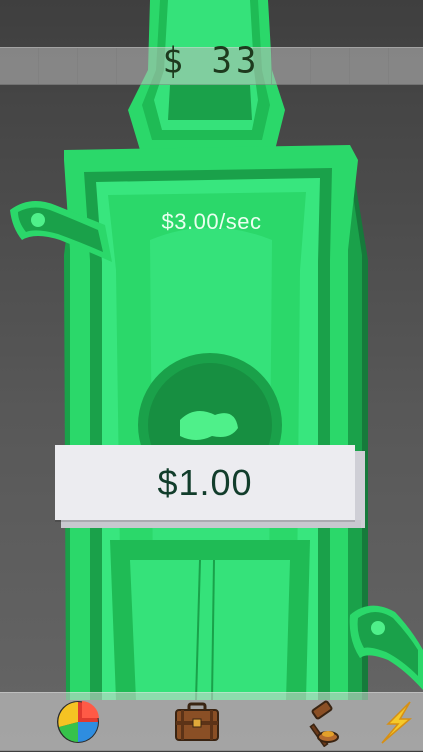  What do you see at coordinates (211, 221) in the screenshot?
I see `income-rate: $3.00/sec` at bounding box center [211, 221].